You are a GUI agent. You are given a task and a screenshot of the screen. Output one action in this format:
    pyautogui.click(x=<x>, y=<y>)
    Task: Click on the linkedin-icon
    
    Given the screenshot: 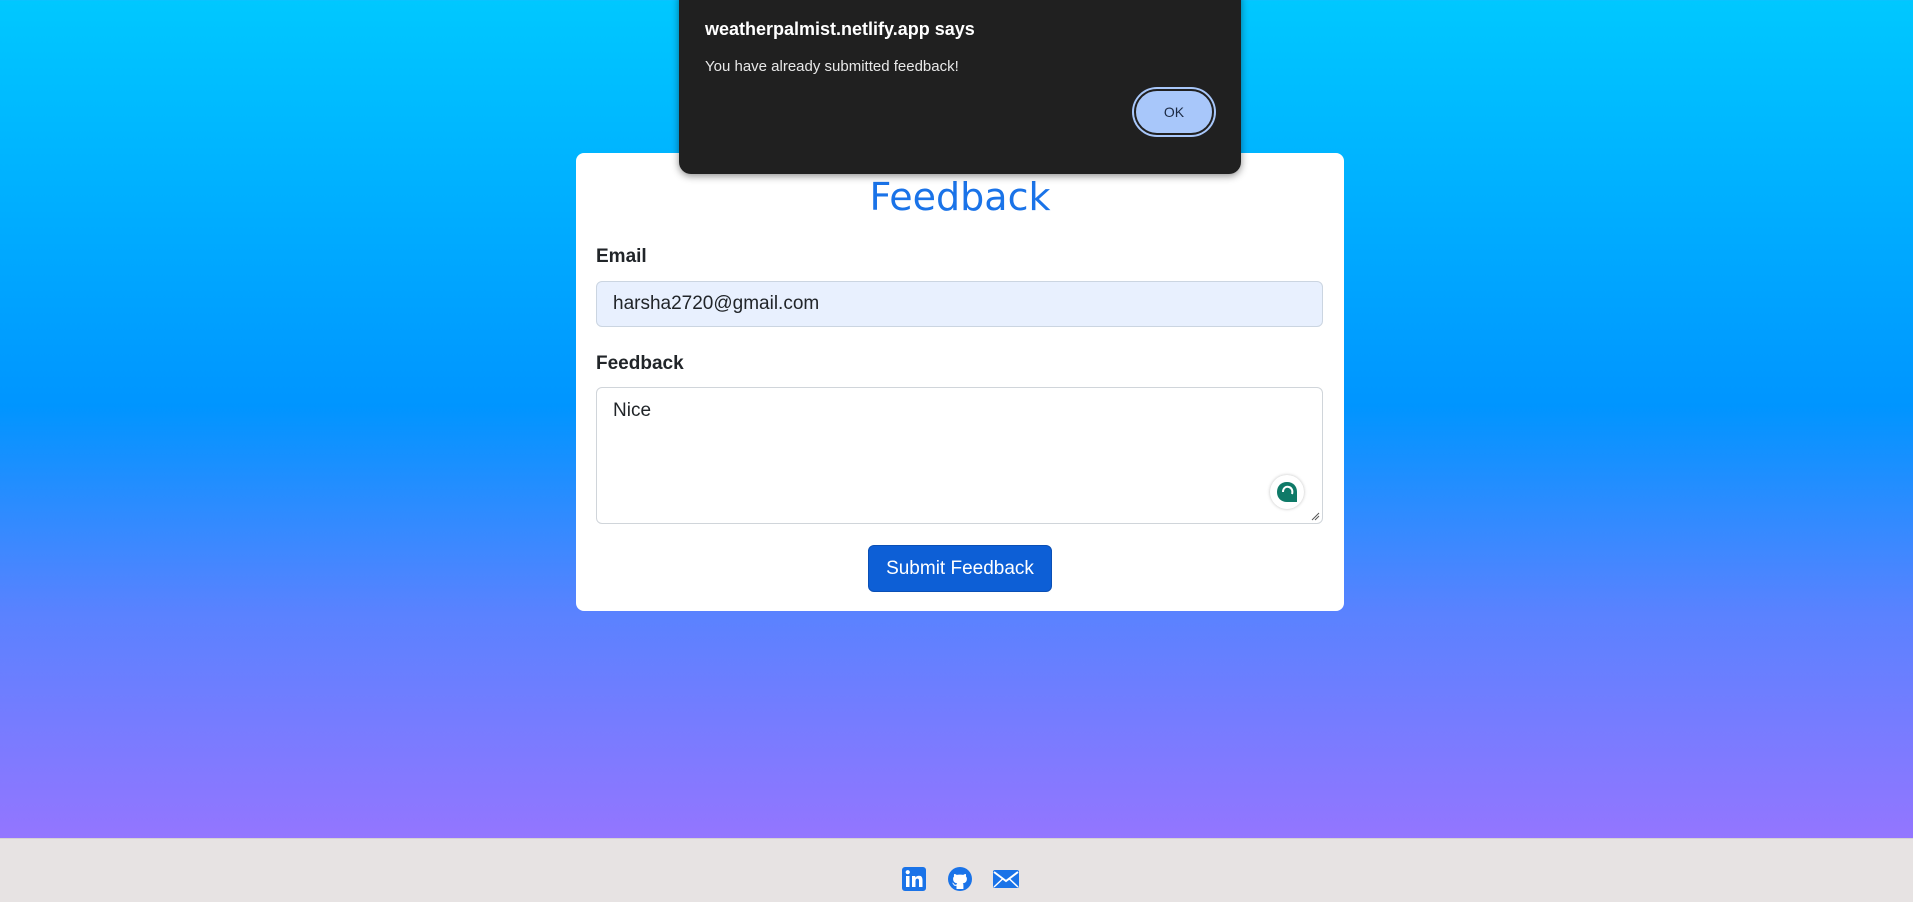 What is the action you would take?
    pyautogui.click(x=914, y=879)
    